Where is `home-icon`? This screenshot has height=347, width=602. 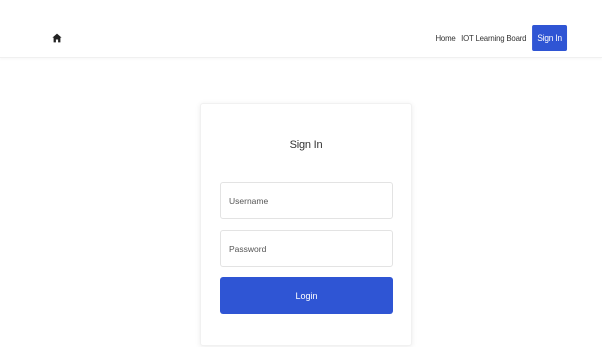 home-icon is located at coordinates (57, 36).